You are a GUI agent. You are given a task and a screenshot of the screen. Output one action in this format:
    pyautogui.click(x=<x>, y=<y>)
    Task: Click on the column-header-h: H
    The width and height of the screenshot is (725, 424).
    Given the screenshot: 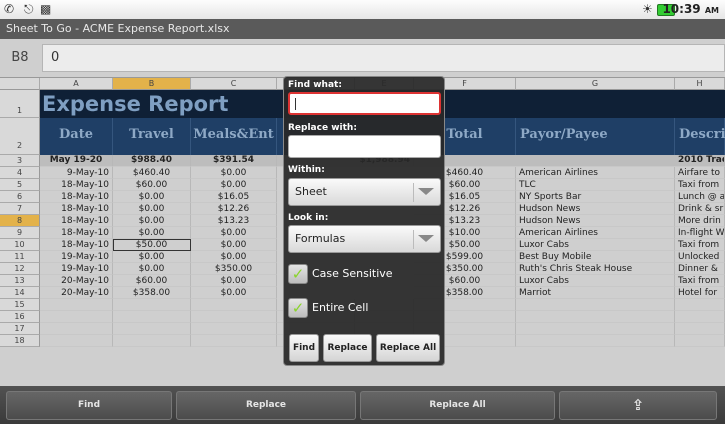 What is the action you would take?
    pyautogui.click(x=700, y=84)
    